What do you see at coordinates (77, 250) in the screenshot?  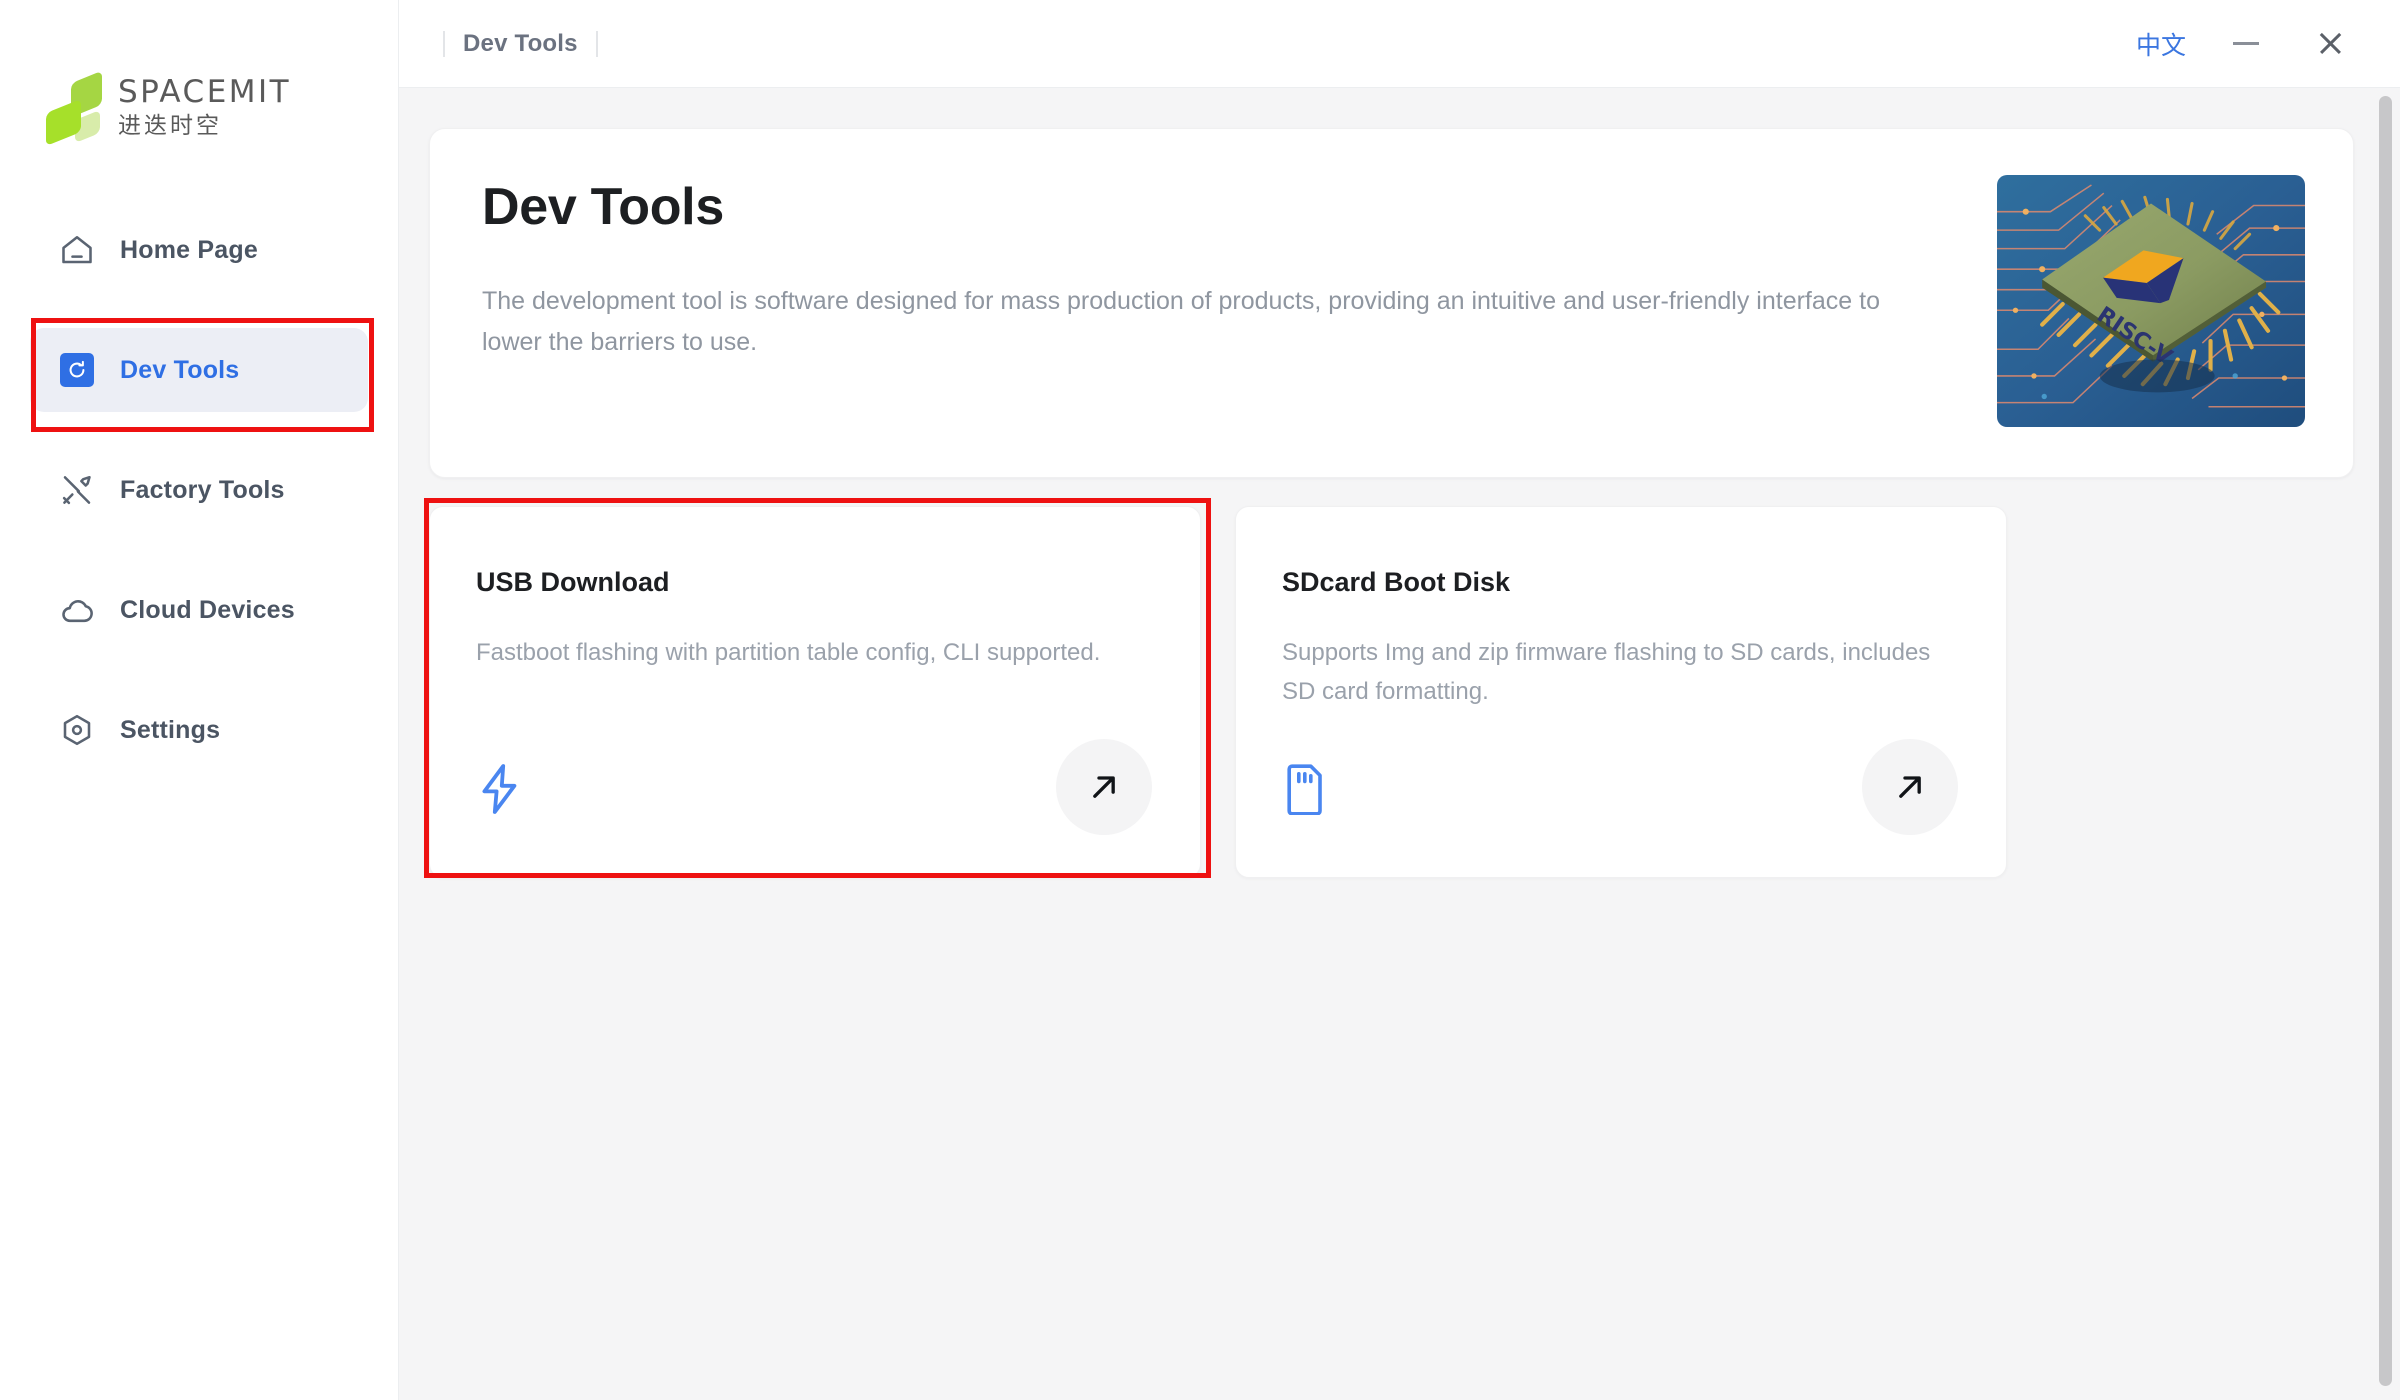 I see `home-icon` at bounding box center [77, 250].